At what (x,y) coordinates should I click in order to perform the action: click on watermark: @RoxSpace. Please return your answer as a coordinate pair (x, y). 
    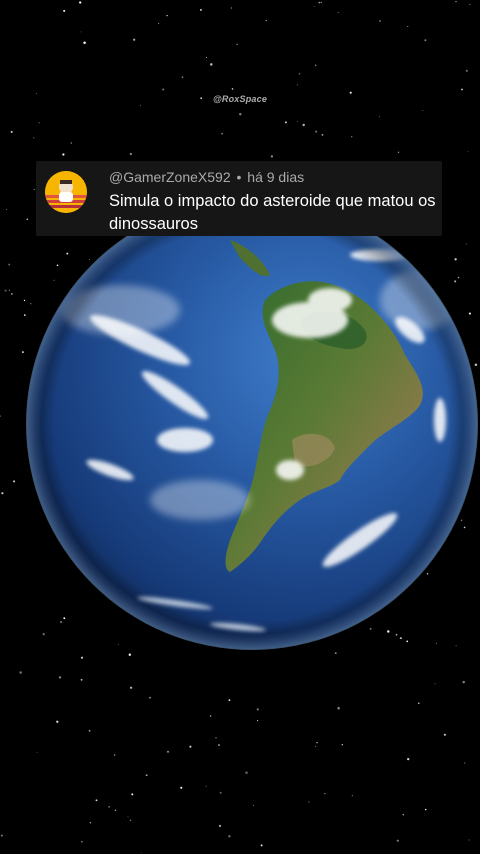
    Looking at the image, I should click on (240, 99).